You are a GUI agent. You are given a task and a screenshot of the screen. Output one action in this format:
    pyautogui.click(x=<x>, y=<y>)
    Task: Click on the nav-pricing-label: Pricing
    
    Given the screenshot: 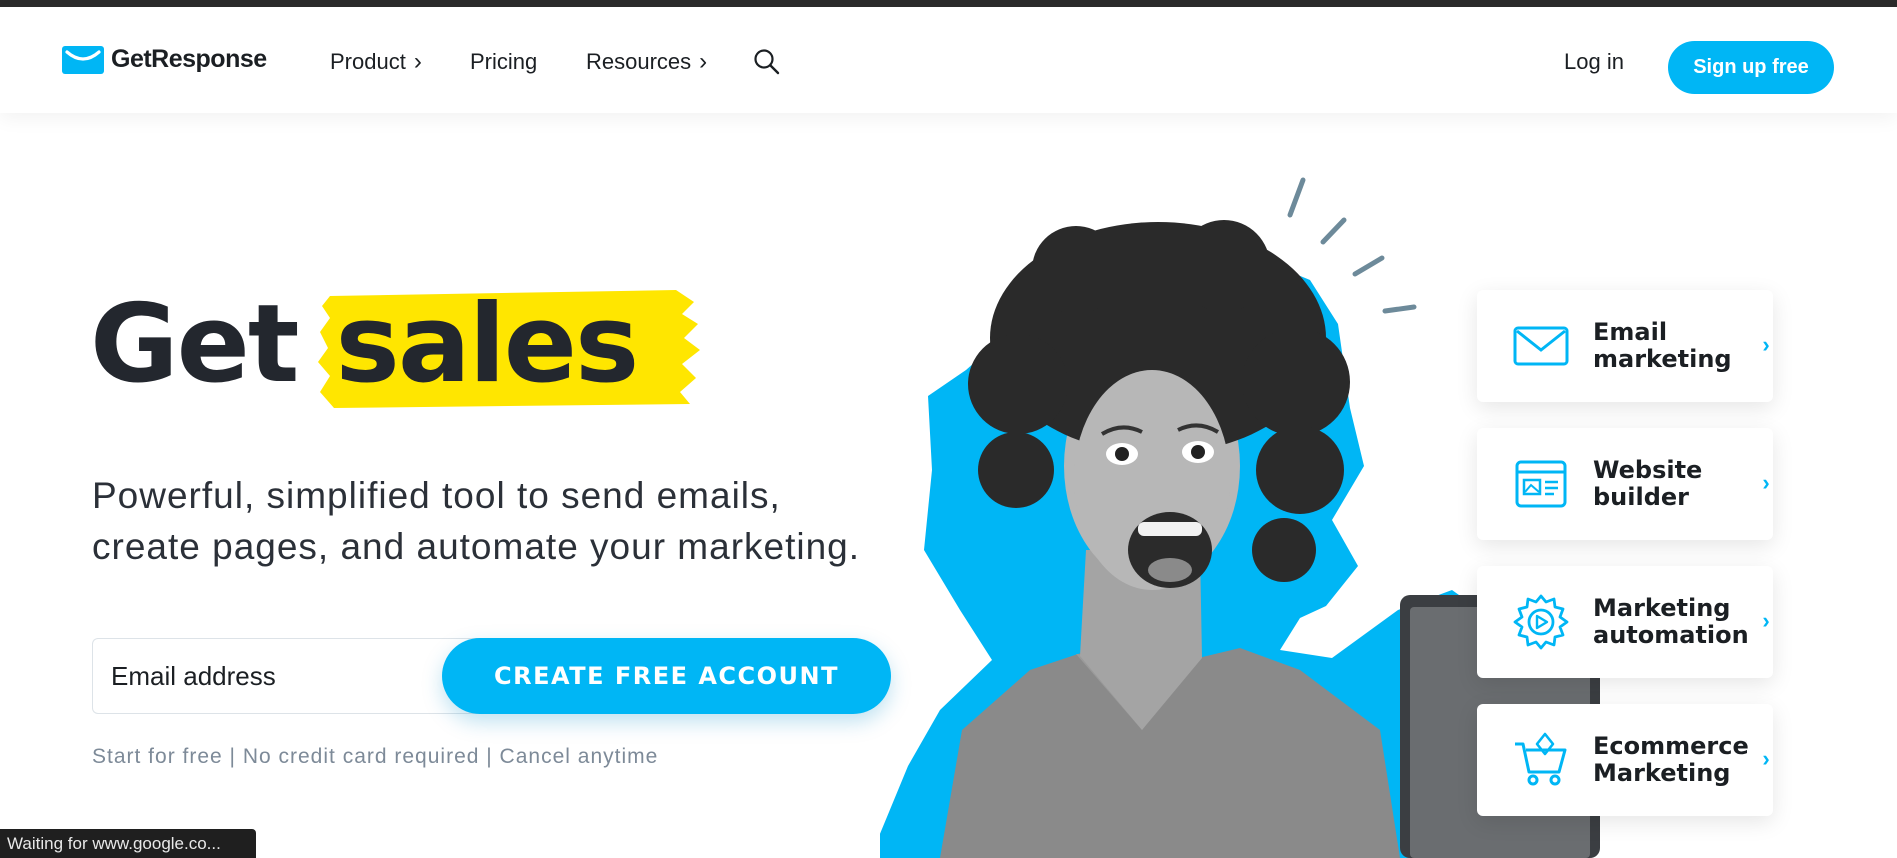 What is the action you would take?
    pyautogui.click(x=504, y=61)
    